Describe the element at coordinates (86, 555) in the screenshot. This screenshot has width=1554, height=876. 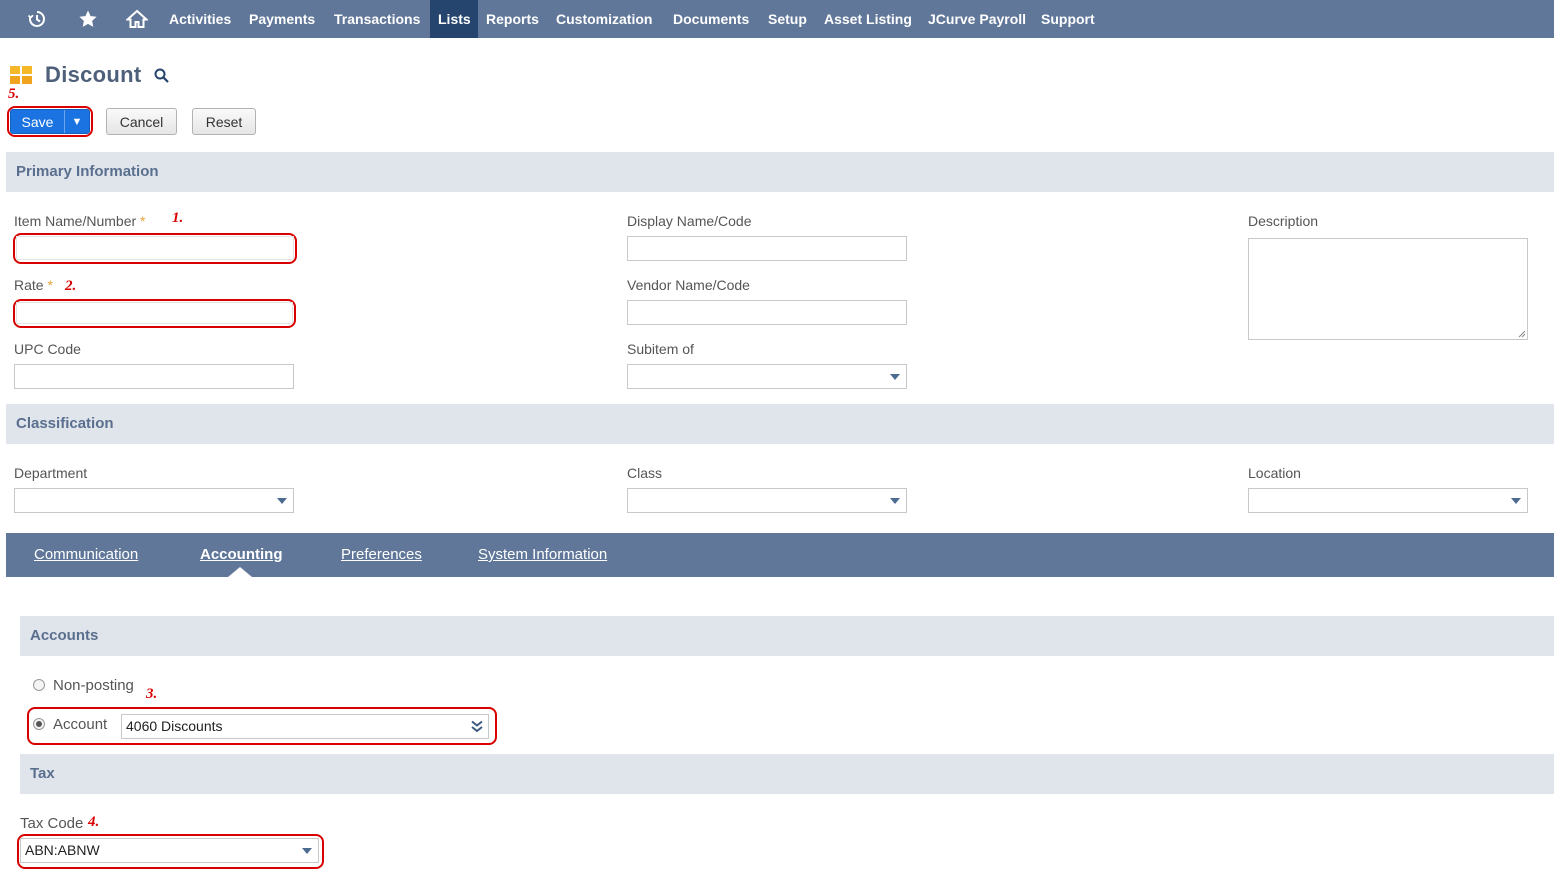
I see `tab-communication: Communication` at that location.